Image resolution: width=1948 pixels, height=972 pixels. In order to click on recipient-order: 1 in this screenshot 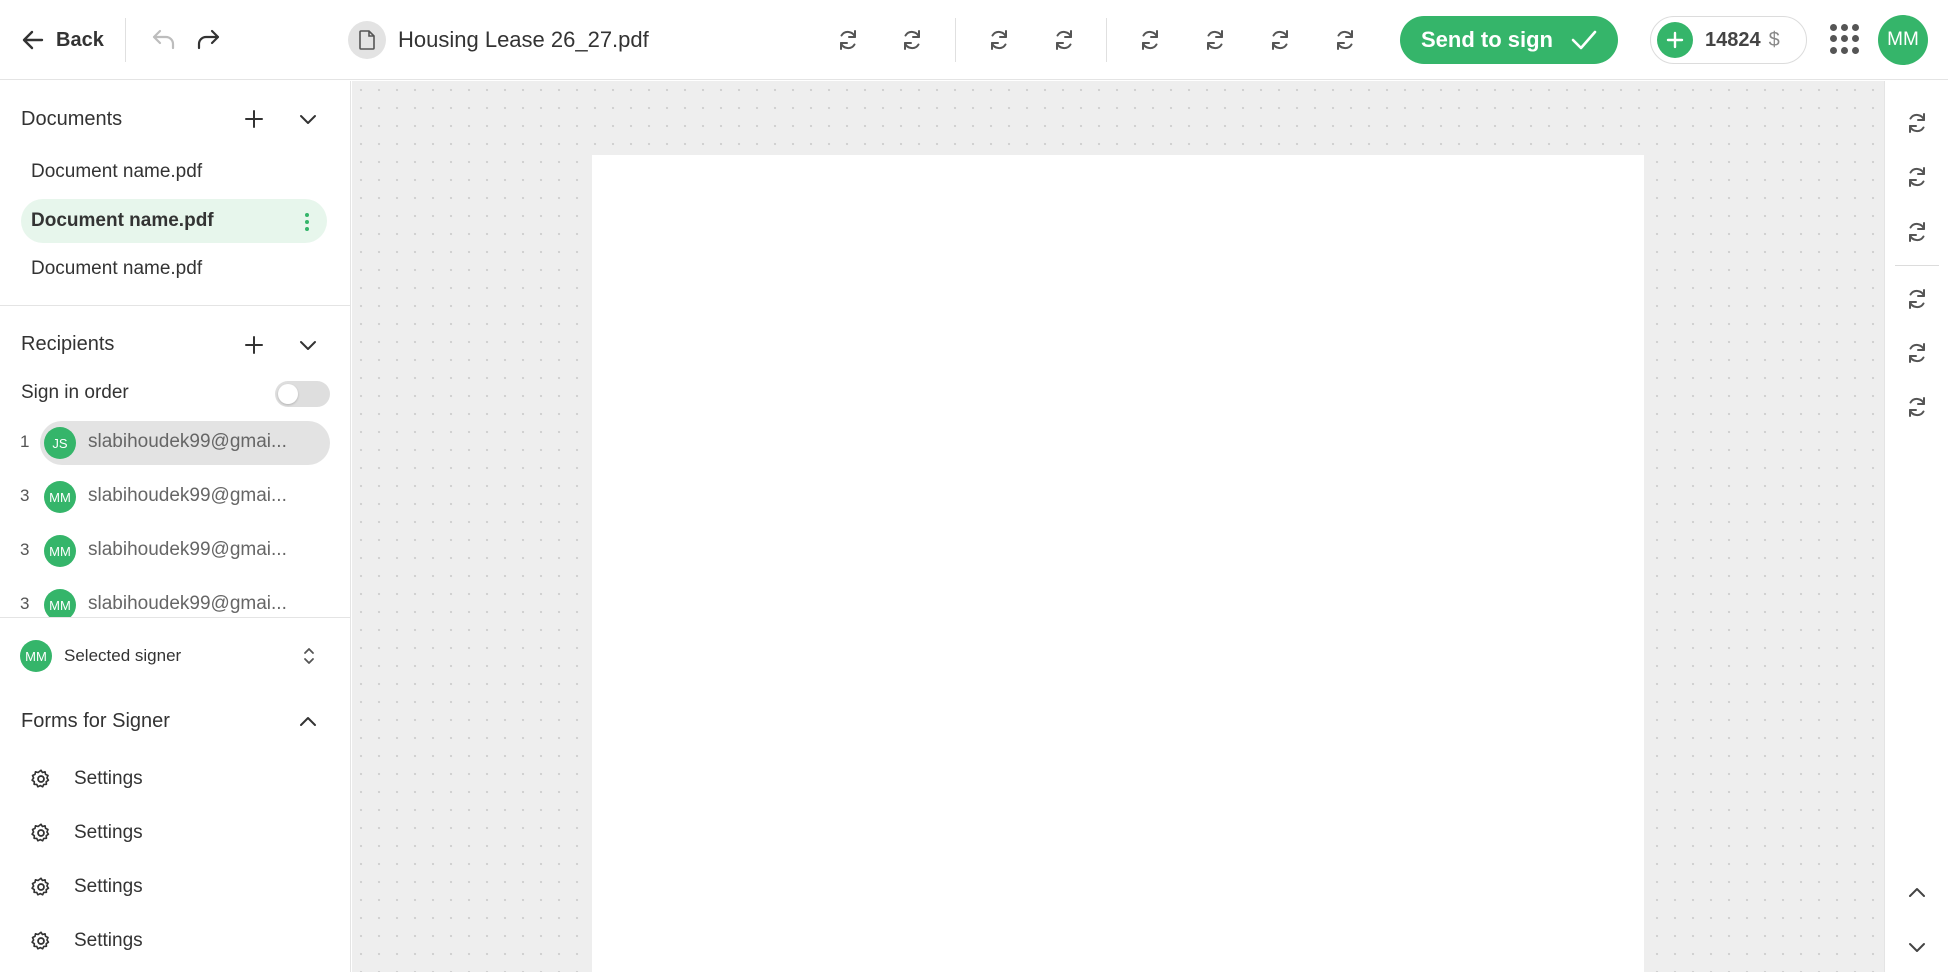, I will do `click(25, 441)`.